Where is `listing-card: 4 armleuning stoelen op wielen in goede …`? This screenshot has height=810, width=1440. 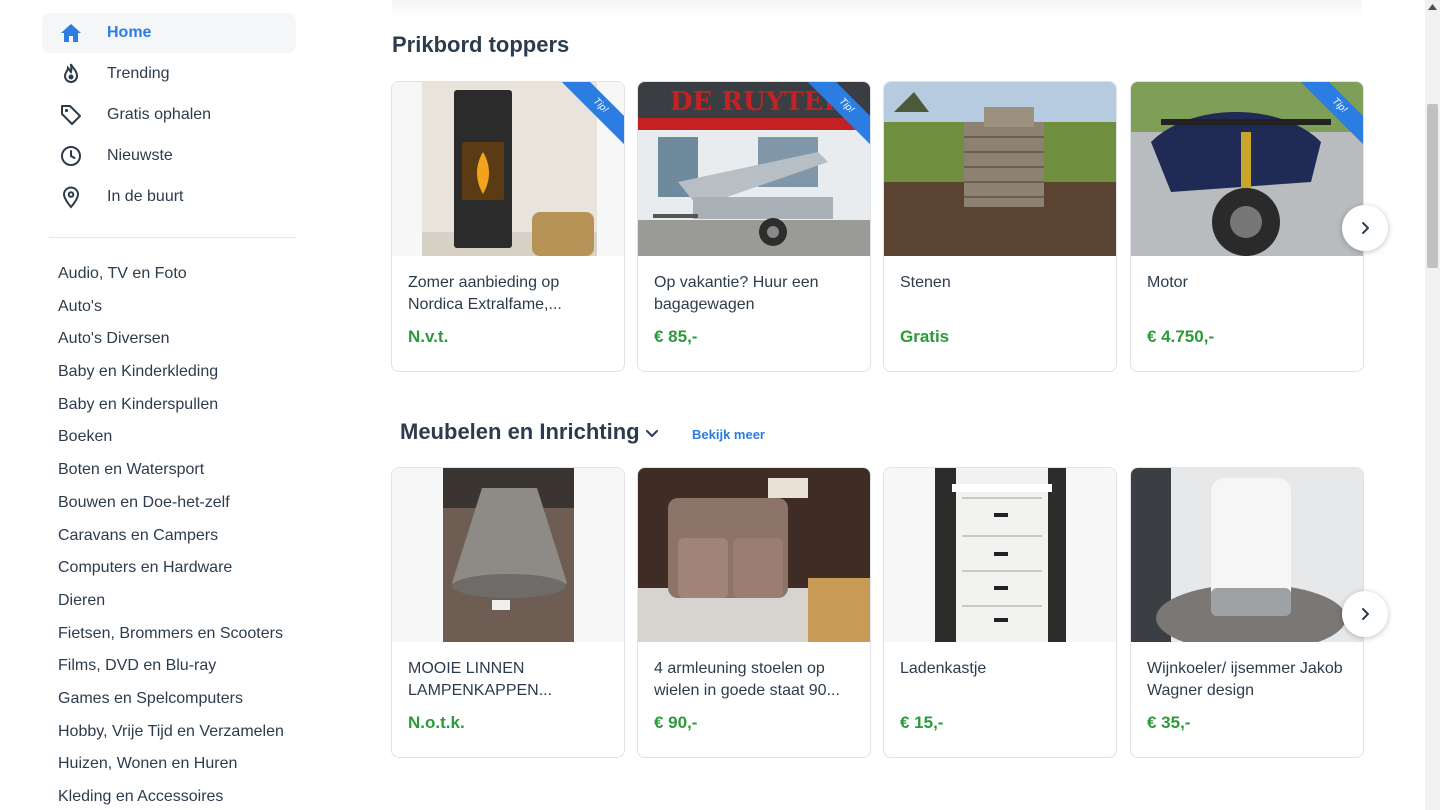 listing-card: 4 armleuning stoelen op wielen in goede … is located at coordinates (754, 612).